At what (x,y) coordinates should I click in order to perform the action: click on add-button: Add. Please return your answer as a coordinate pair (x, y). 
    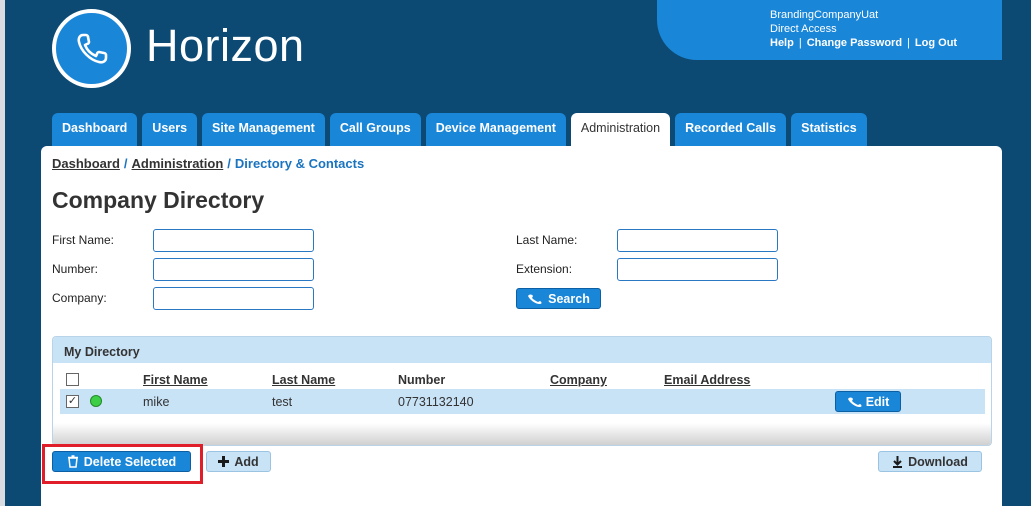
    Looking at the image, I should click on (238, 461).